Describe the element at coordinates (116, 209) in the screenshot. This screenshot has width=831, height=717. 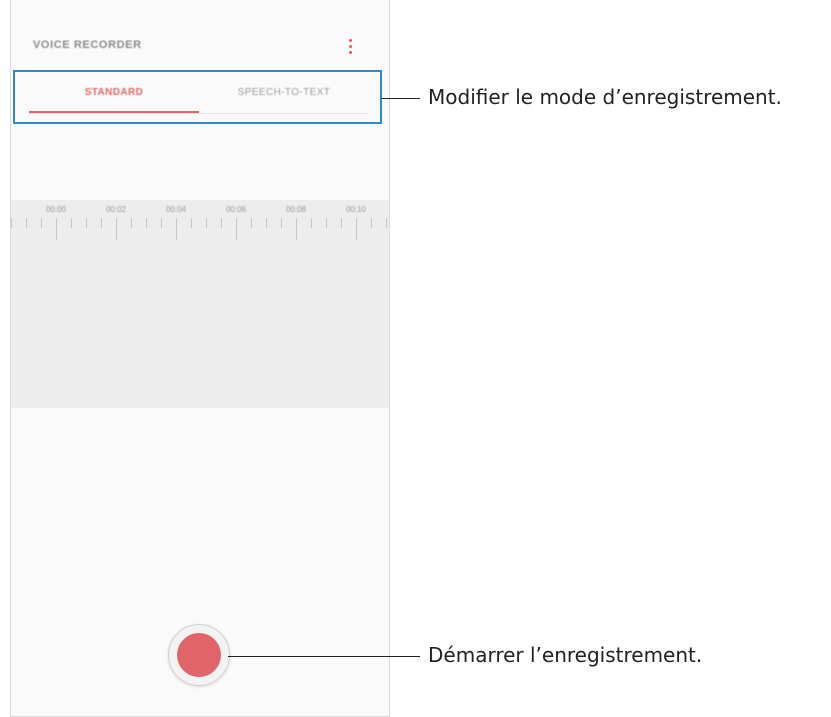
I see `time-label: 00:02` at that location.